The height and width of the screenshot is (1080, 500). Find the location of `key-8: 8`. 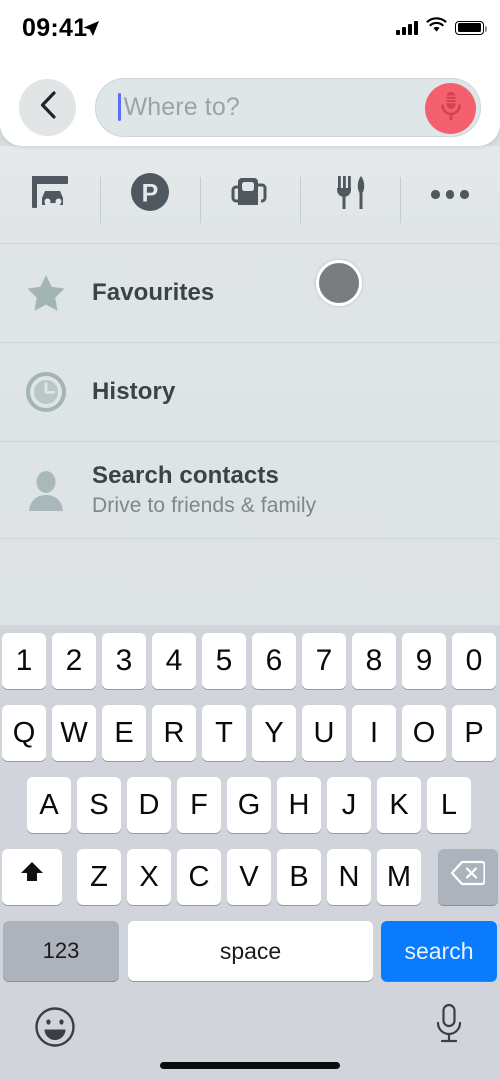

key-8: 8 is located at coordinates (374, 661).